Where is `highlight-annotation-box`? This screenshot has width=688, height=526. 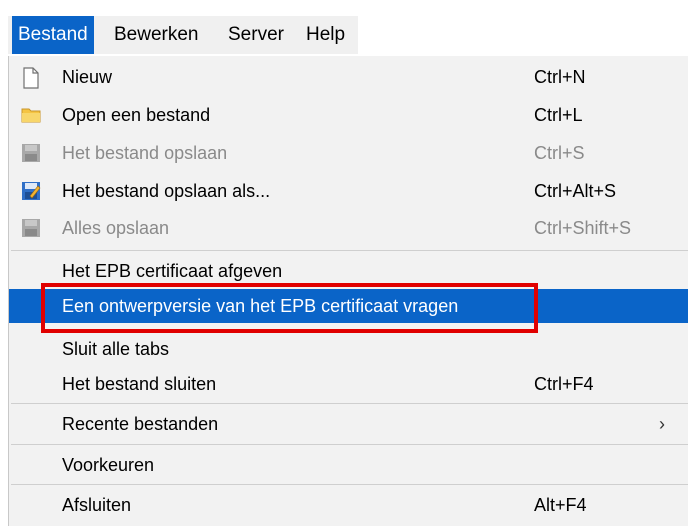 highlight-annotation-box is located at coordinates (289, 308).